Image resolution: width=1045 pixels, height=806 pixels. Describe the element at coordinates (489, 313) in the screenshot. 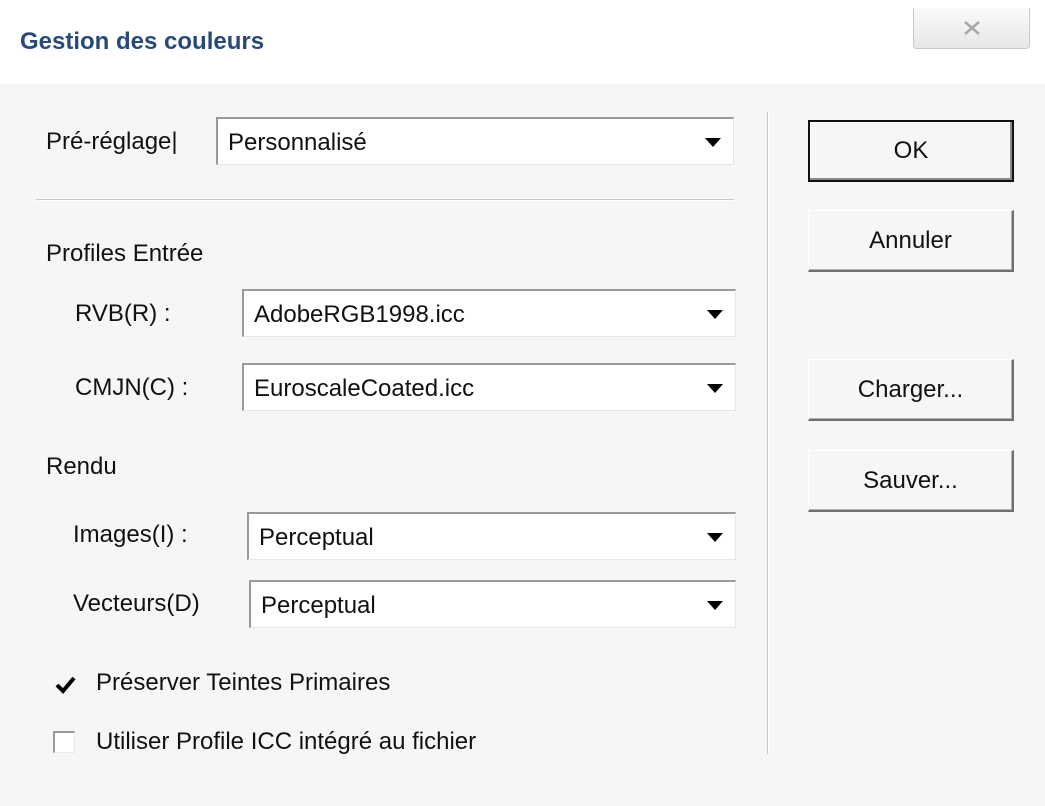

I see `rgb-profile-dropdown: AdobeRGB1998.icc` at that location.